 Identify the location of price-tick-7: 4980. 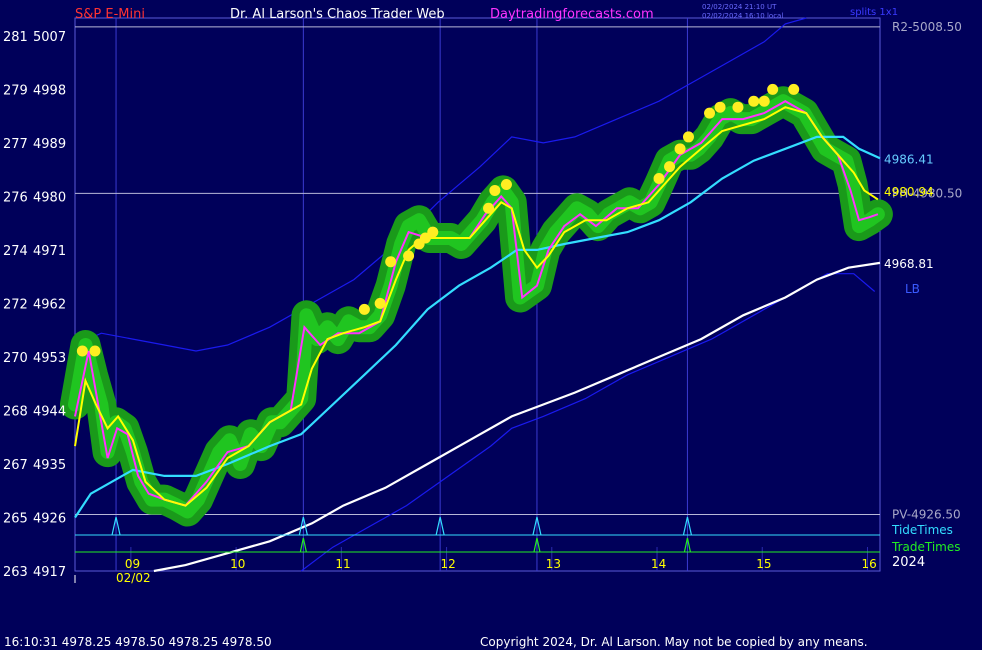
(49, 197).